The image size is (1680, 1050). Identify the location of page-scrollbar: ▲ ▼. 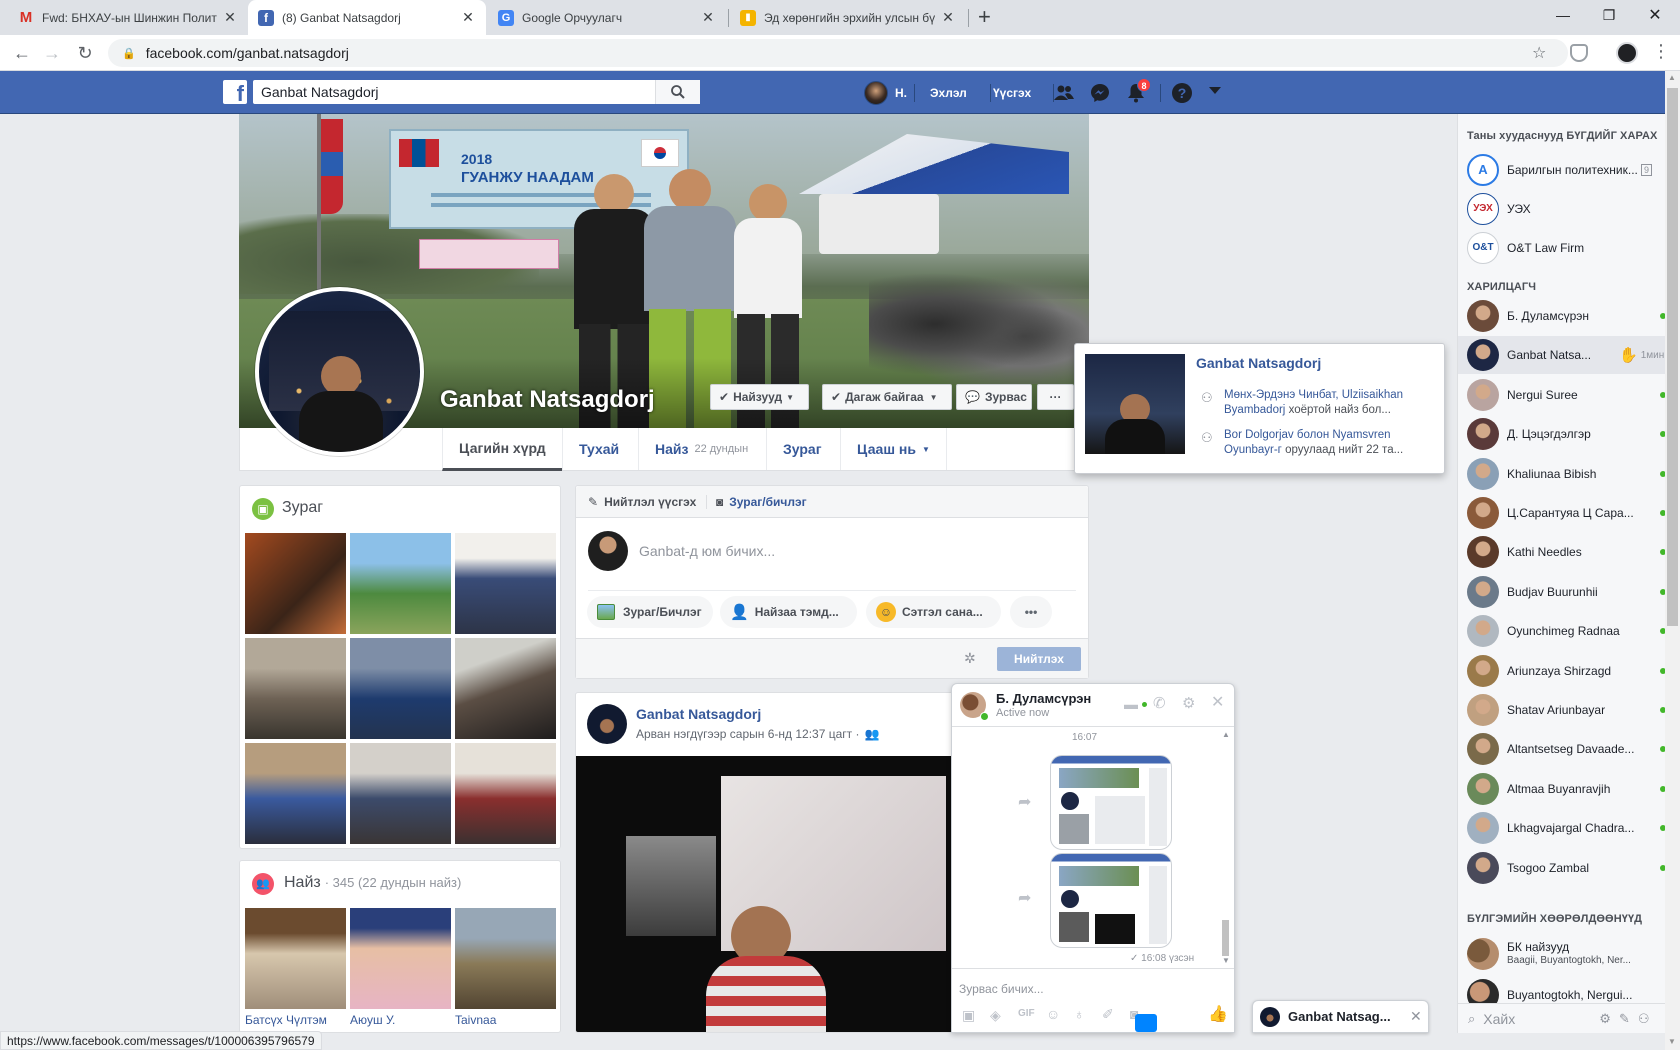
(1672, 560).